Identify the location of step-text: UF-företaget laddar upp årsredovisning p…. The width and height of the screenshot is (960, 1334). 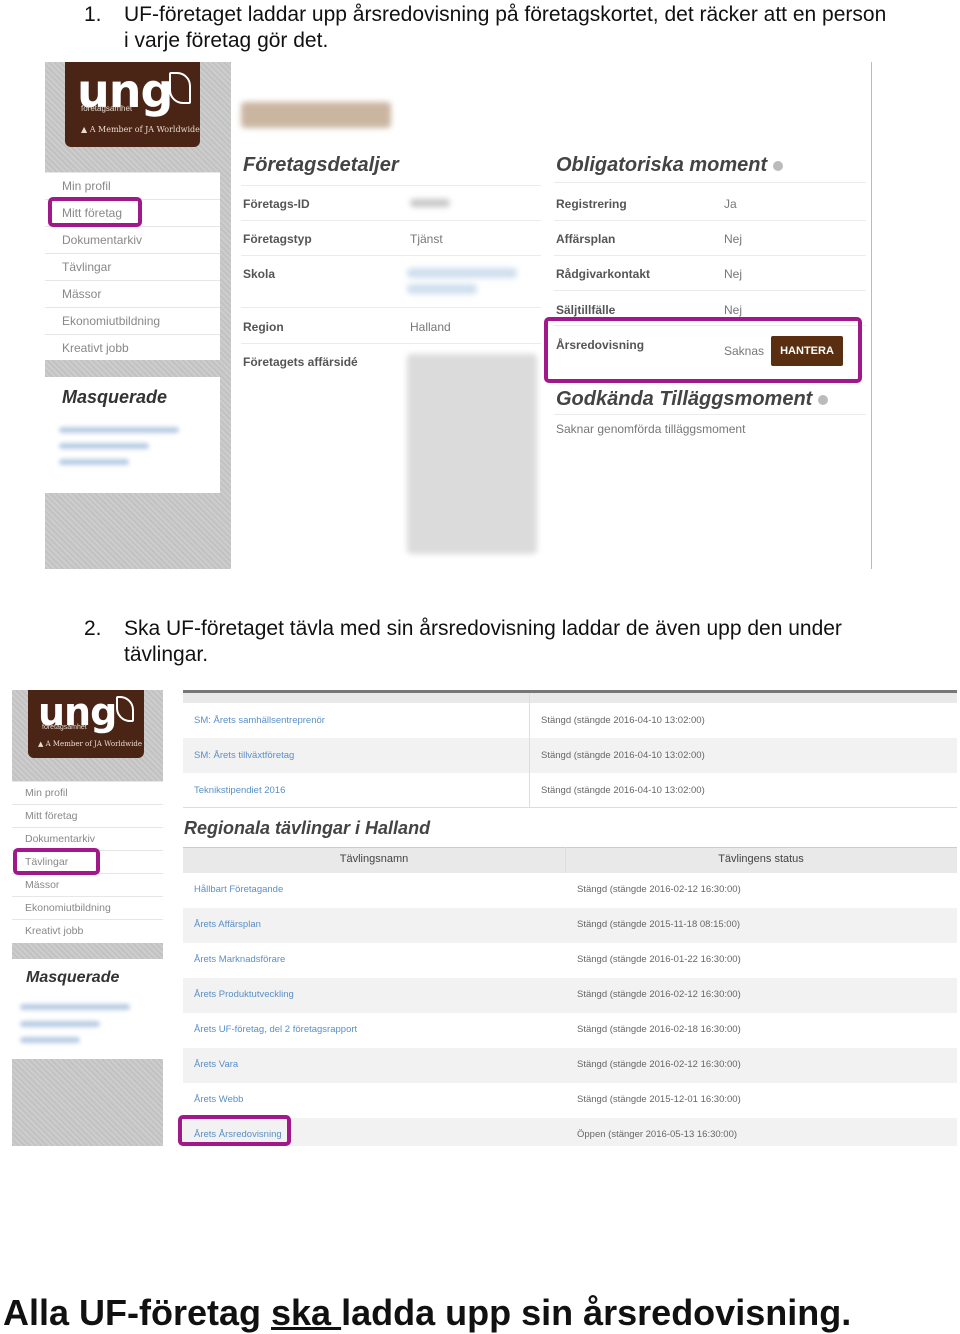
(505, 28).